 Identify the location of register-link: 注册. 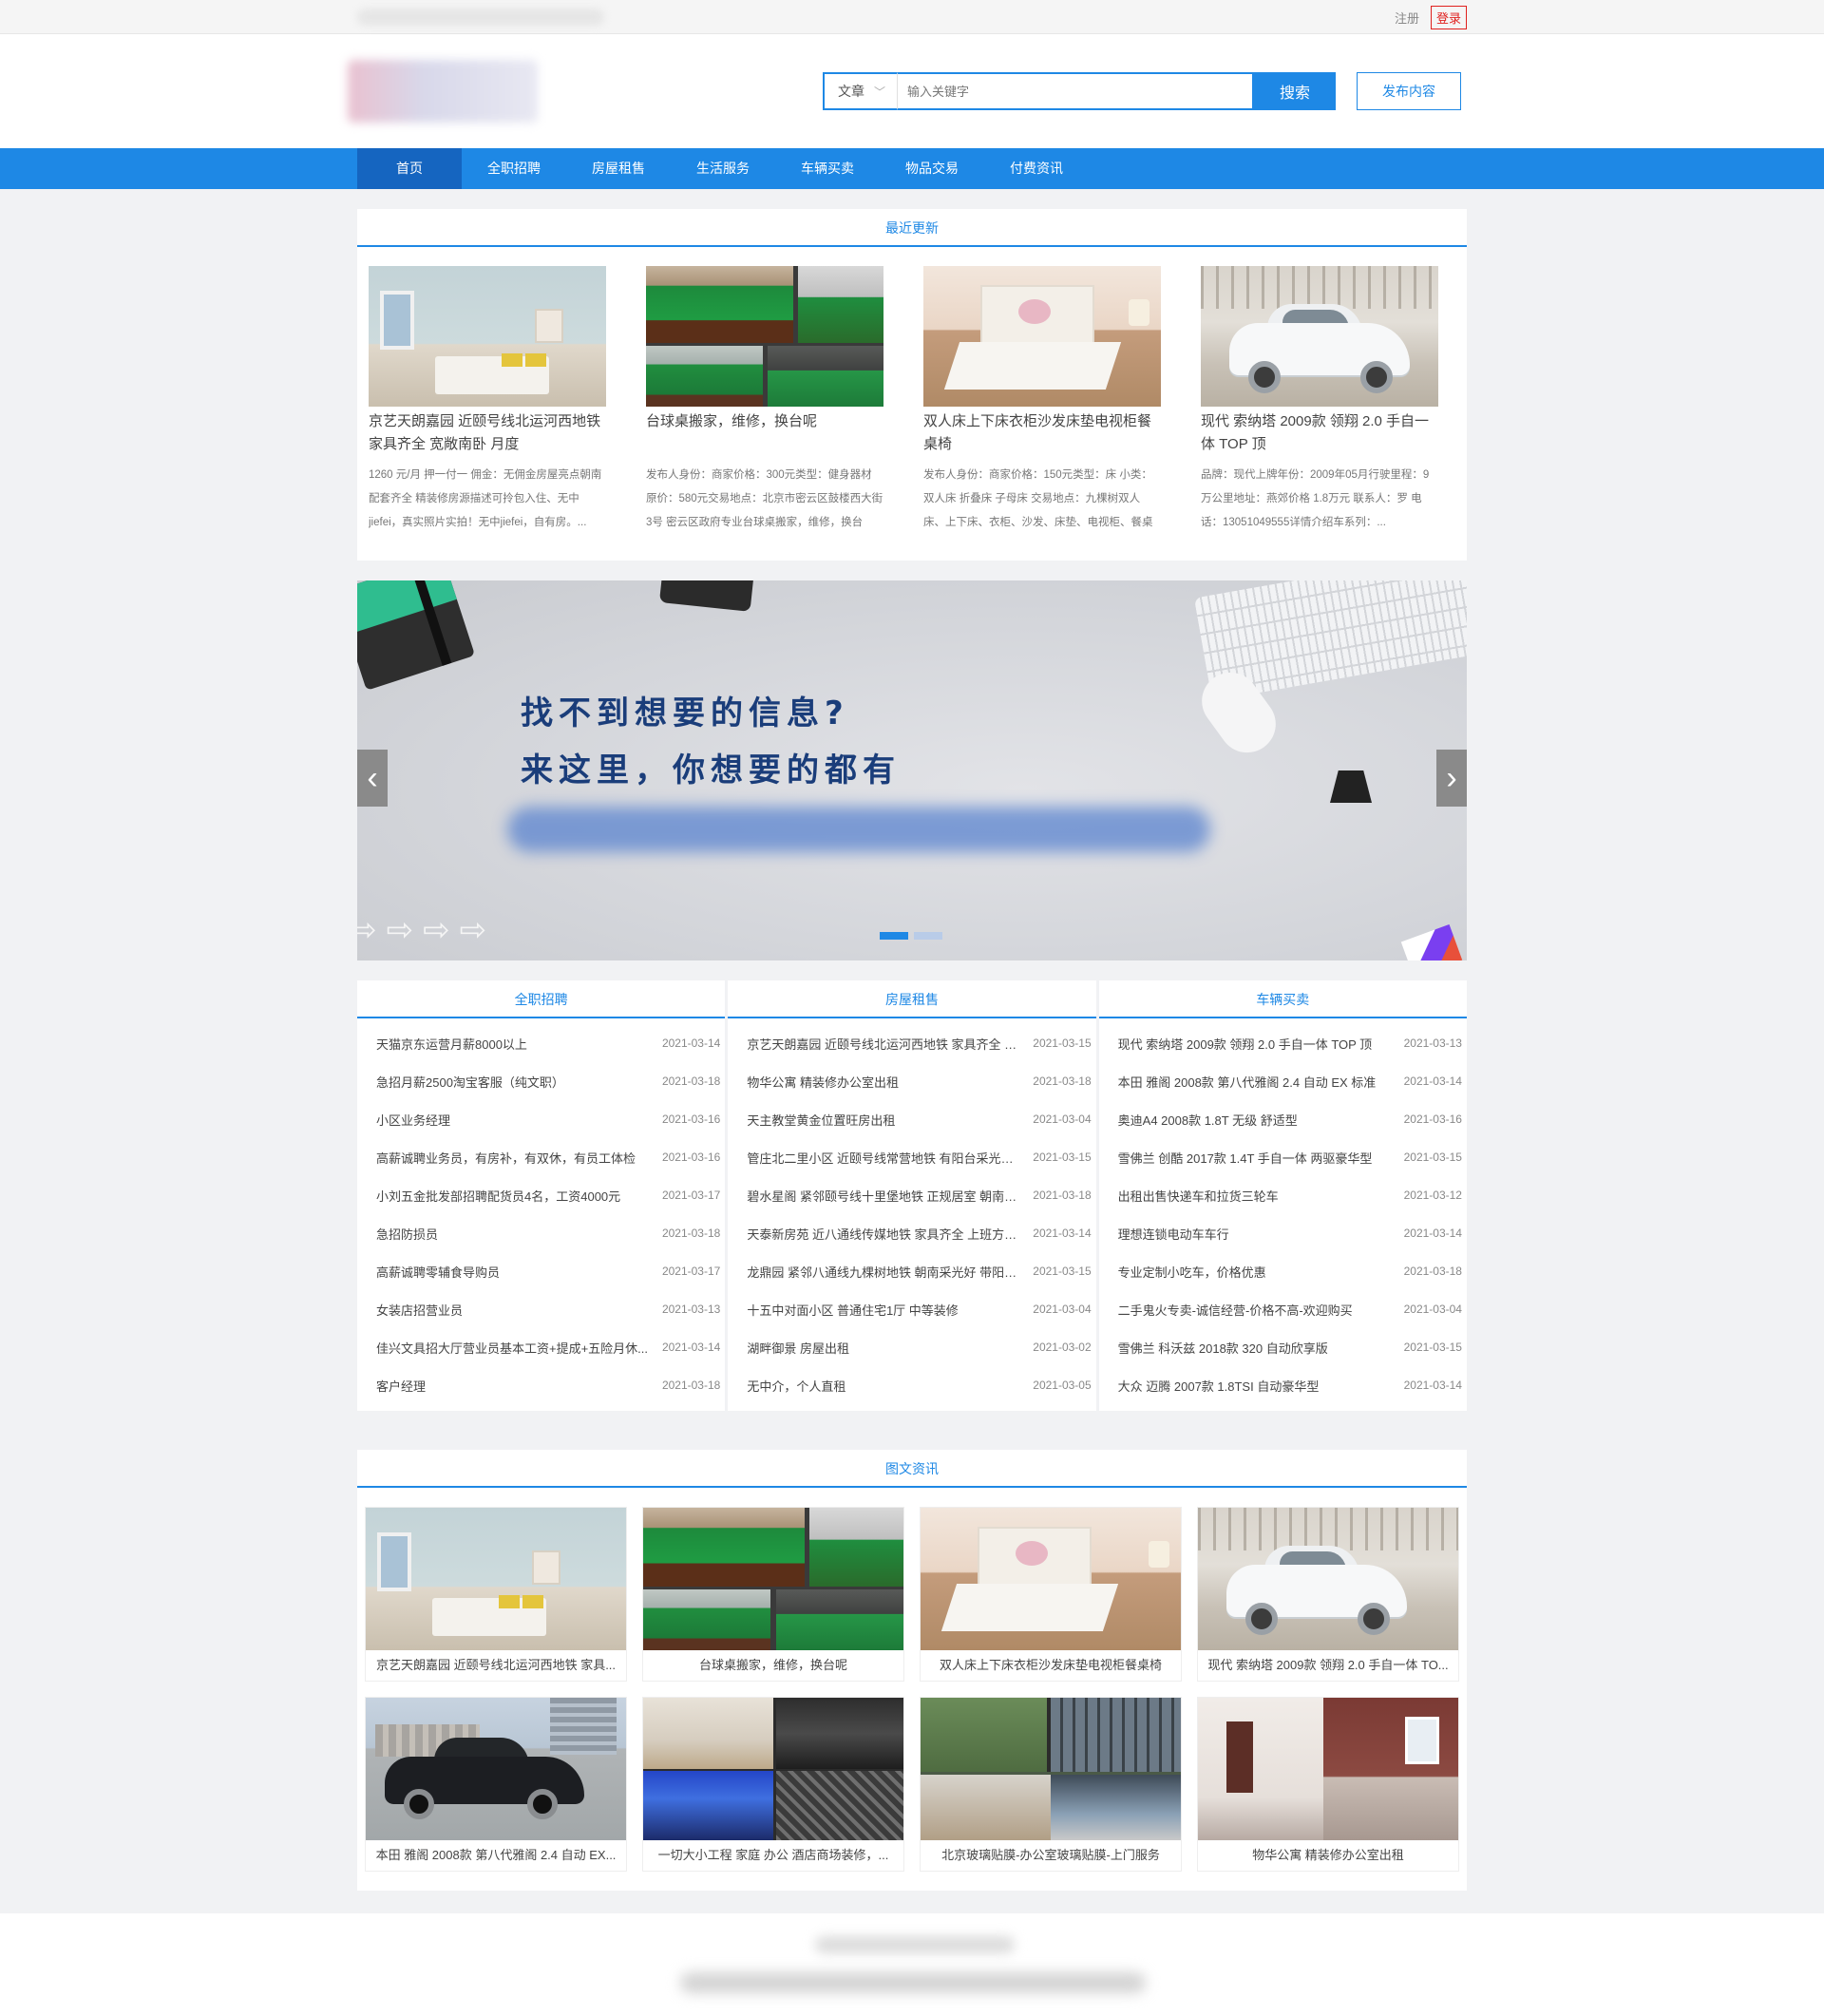
(1407, 18).